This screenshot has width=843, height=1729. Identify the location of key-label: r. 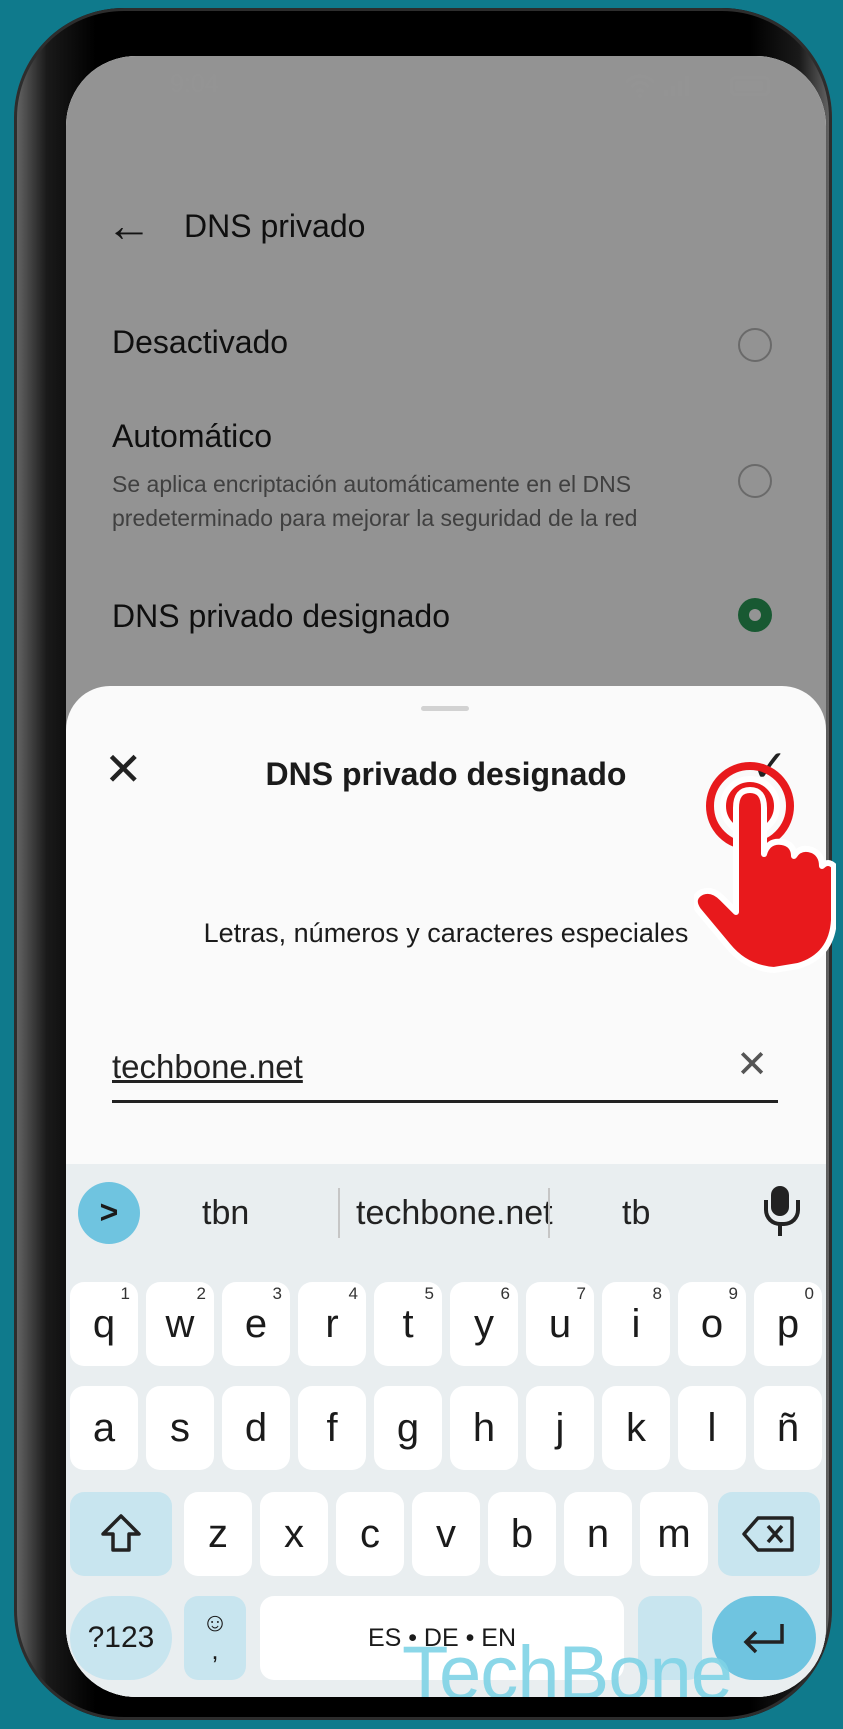
(332, 1324).